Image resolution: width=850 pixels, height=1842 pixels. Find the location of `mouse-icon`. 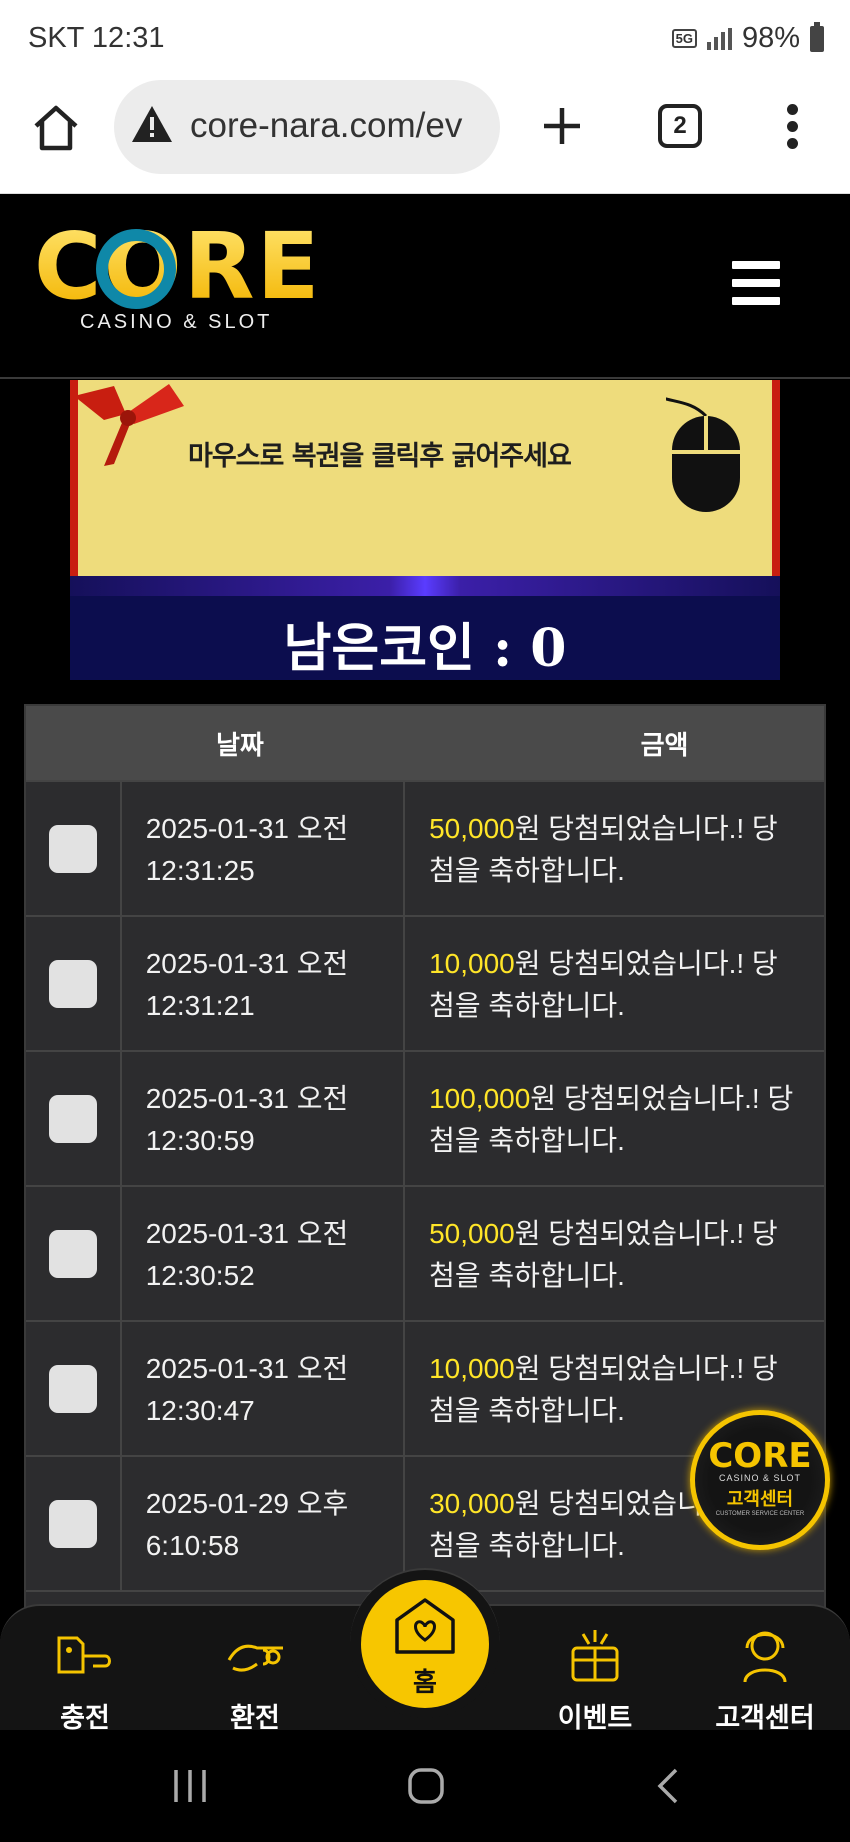

mouse-icon is located at coordinates (703, 454).